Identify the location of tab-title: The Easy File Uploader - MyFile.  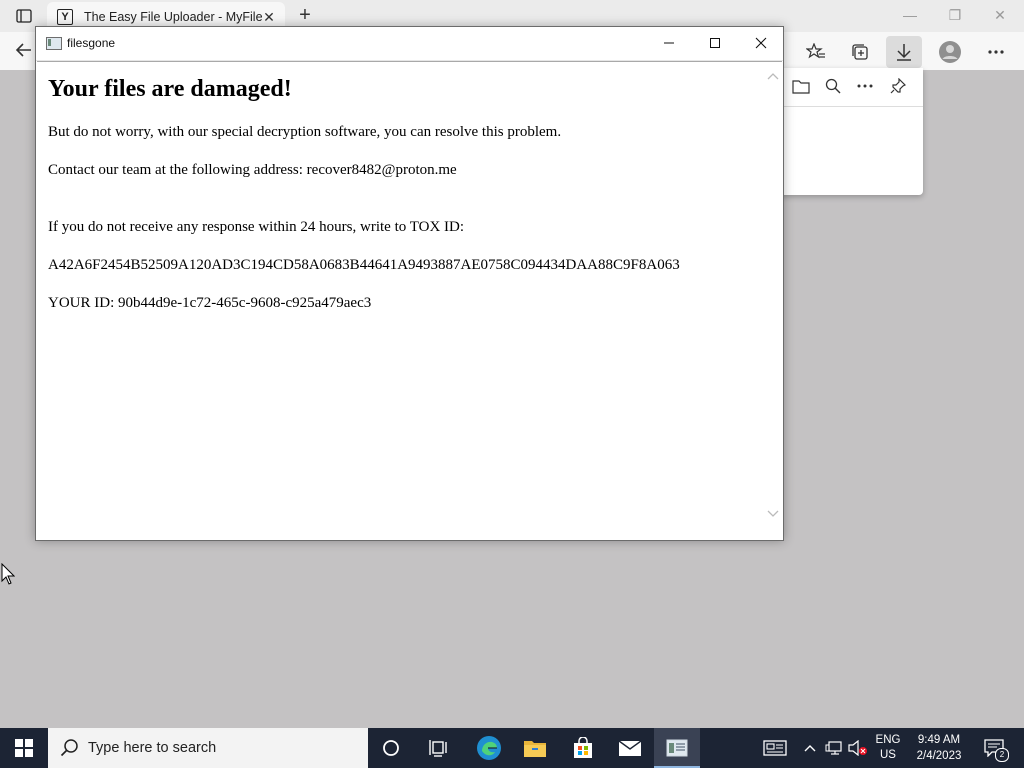
(173, 17).